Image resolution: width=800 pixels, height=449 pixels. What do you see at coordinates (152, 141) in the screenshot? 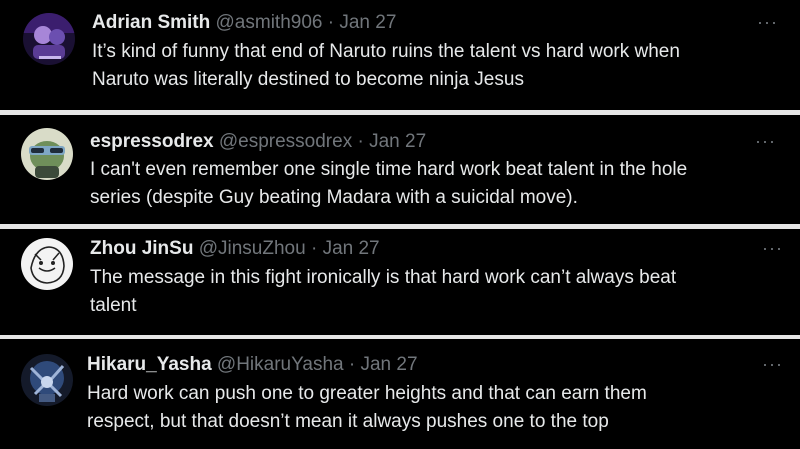
I see `author-name: espressodrex` at bounding box center [152, 141].